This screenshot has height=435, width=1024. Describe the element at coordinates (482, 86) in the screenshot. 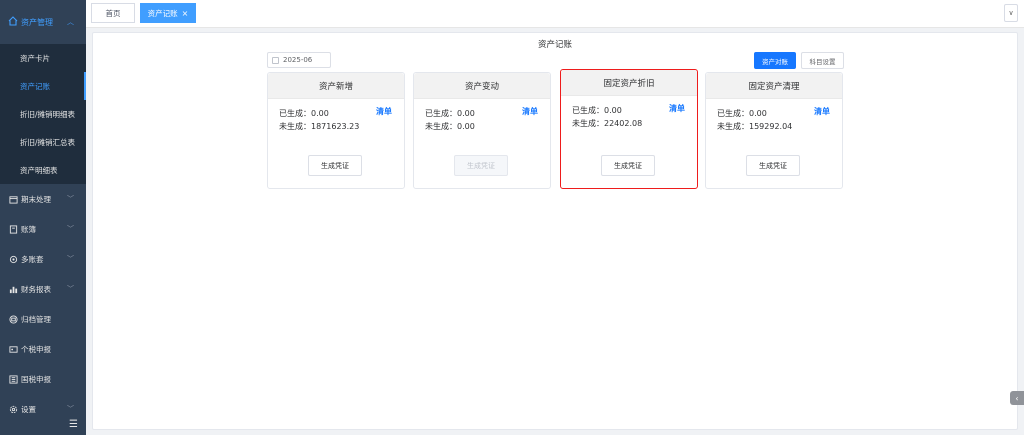

I see `card-title: 资产变动` at that location.